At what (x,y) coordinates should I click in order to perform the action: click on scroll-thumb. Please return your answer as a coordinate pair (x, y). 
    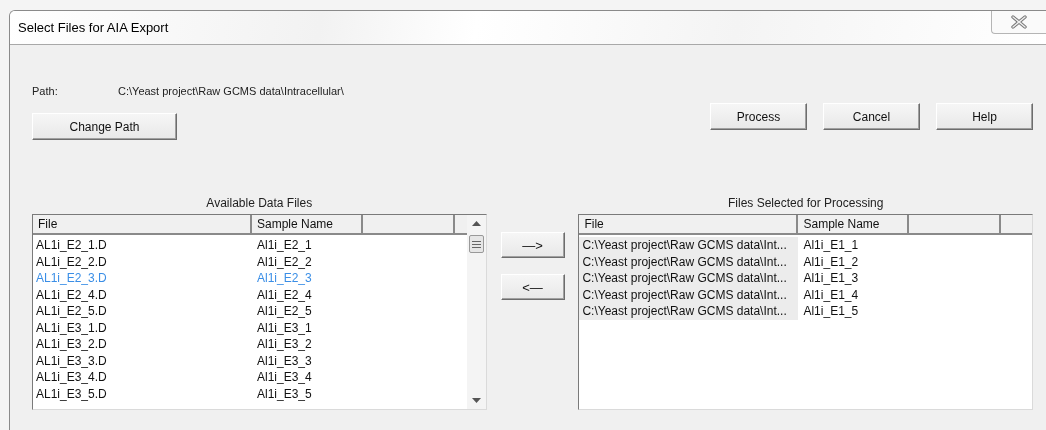
    Looking at the image, I should click on (476, 244).